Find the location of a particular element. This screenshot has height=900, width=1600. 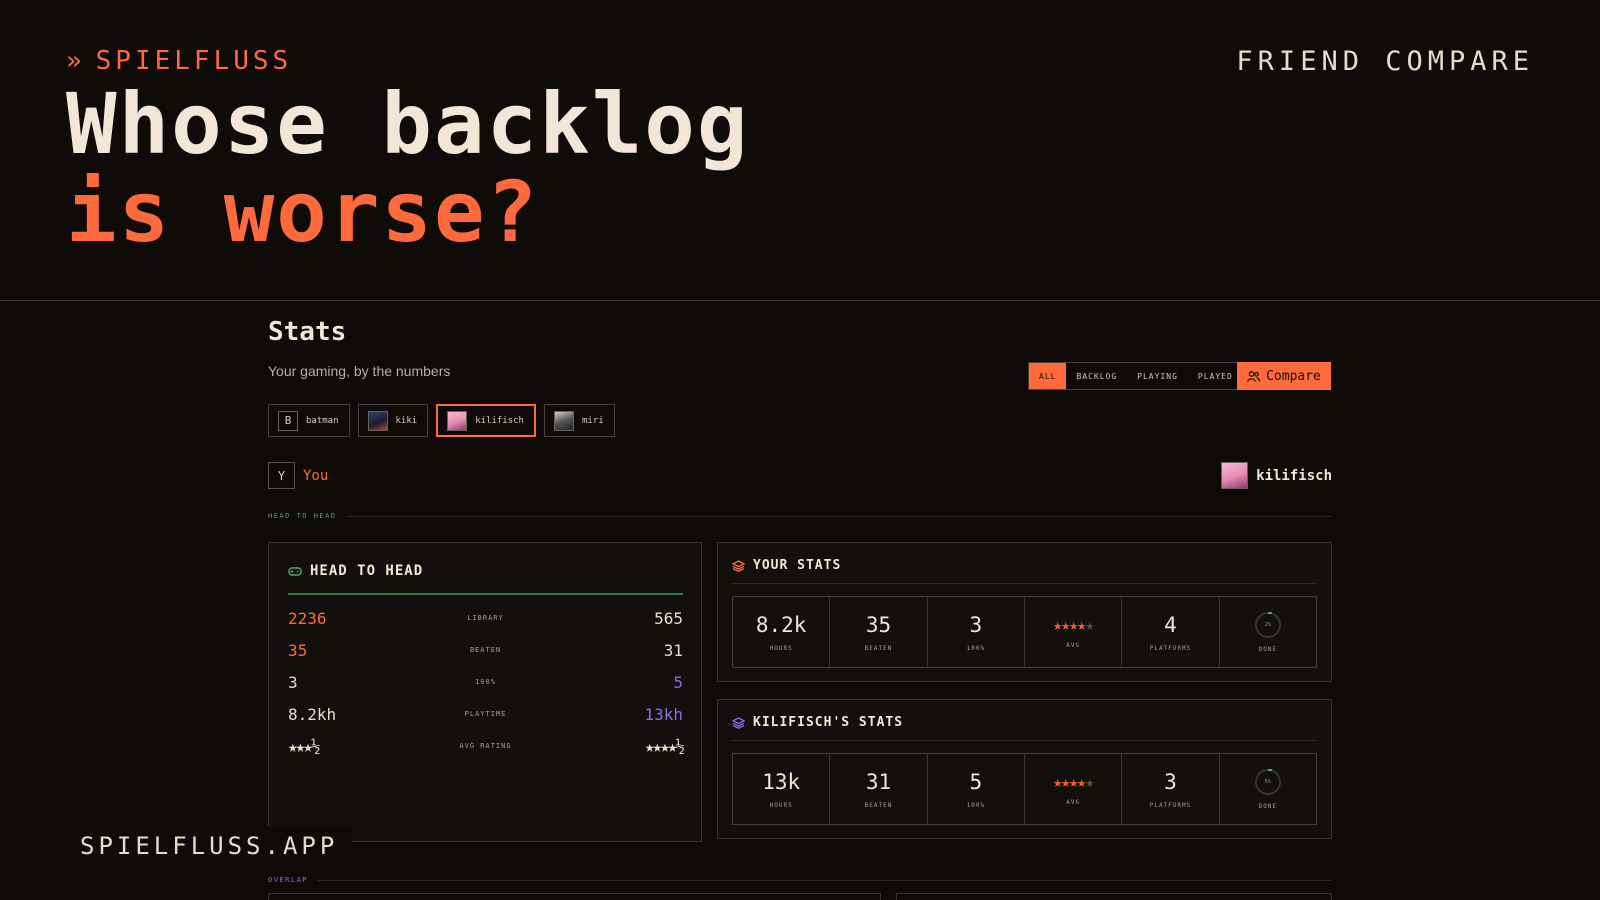

left-value: 2236 is located at coordinates (307, 618).